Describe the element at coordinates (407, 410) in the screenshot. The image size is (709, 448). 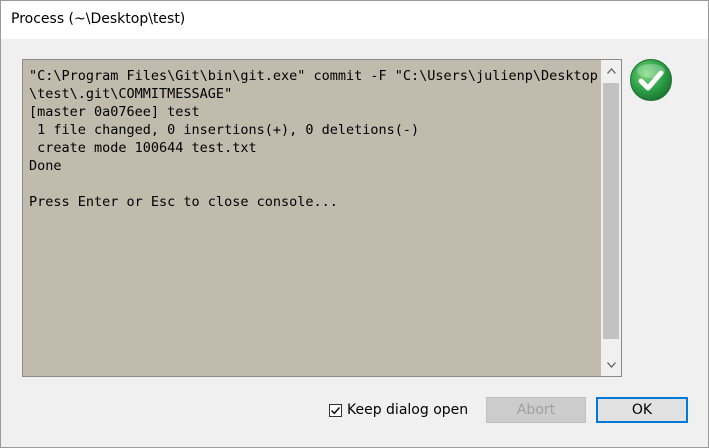
I see `keep-dialog-open-label: Keep dialog open` at that location.